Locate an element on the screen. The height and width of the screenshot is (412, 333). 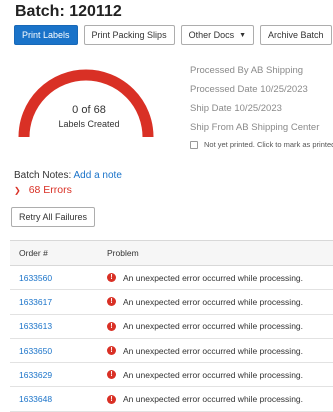
ship-from: Ship From AB Shipping Center is located at coordinates (255, 127).